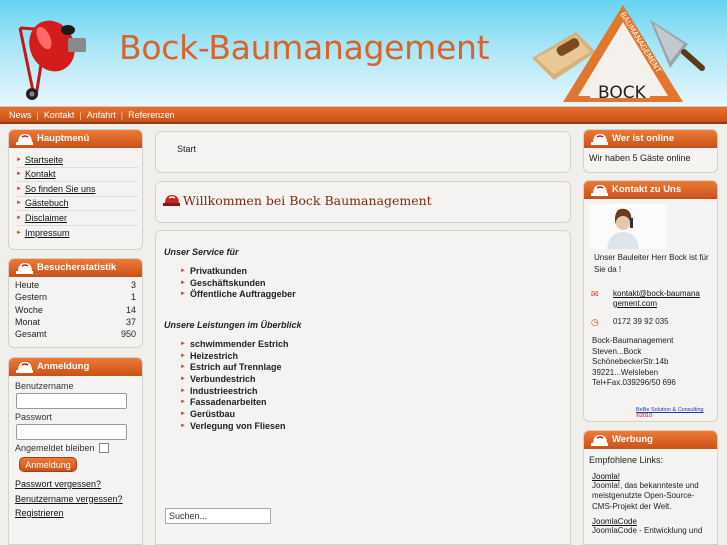 The width and height of the screenshot is (727, 545). Describe the element at coordinates (59, 115) in the screenshot. I see `nav-kontakt-label: Kontakt` at that location.